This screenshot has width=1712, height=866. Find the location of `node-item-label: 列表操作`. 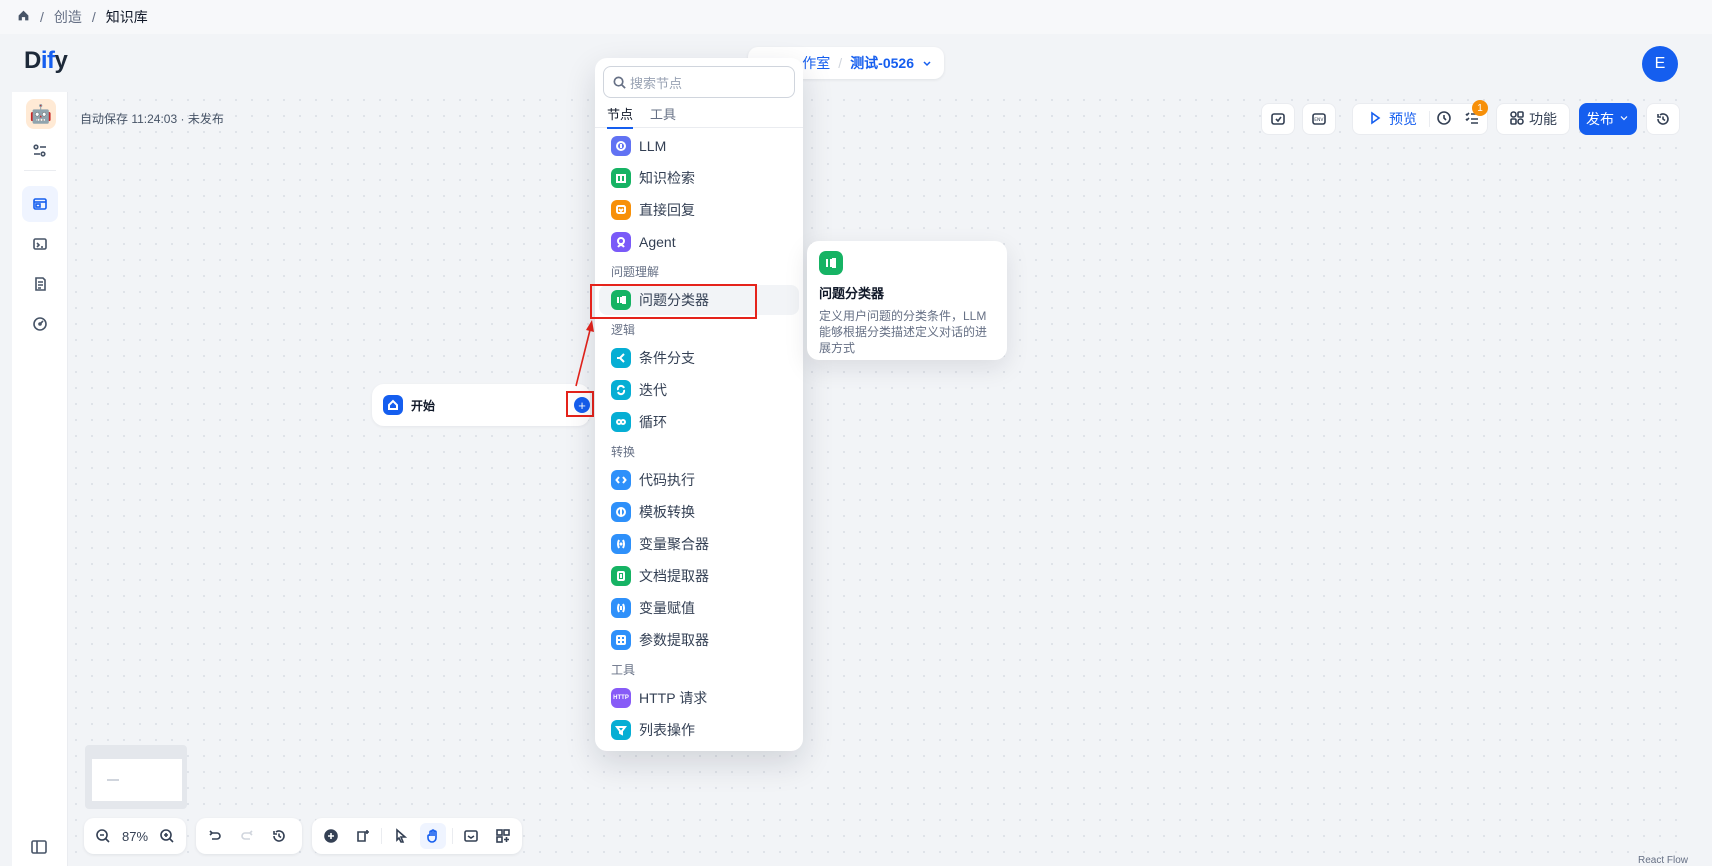

node-item-label: 列表操作 is located at coordinates (667, 730).